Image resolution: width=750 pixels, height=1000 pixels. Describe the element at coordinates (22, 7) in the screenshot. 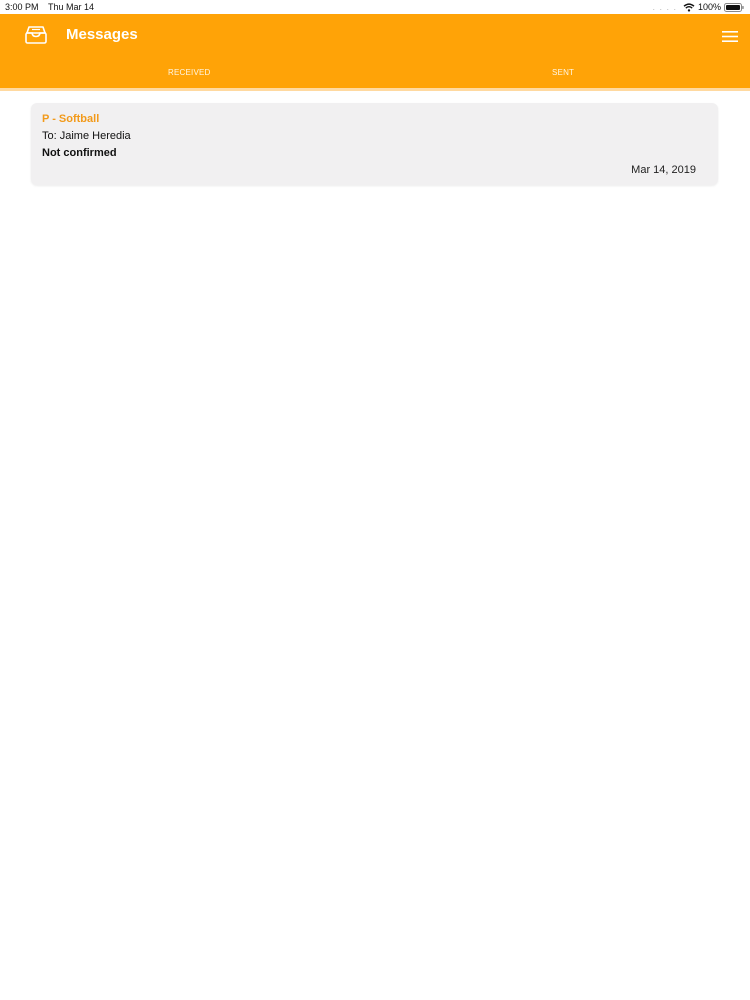

I see `status-time: 3:00 PM` at that location.